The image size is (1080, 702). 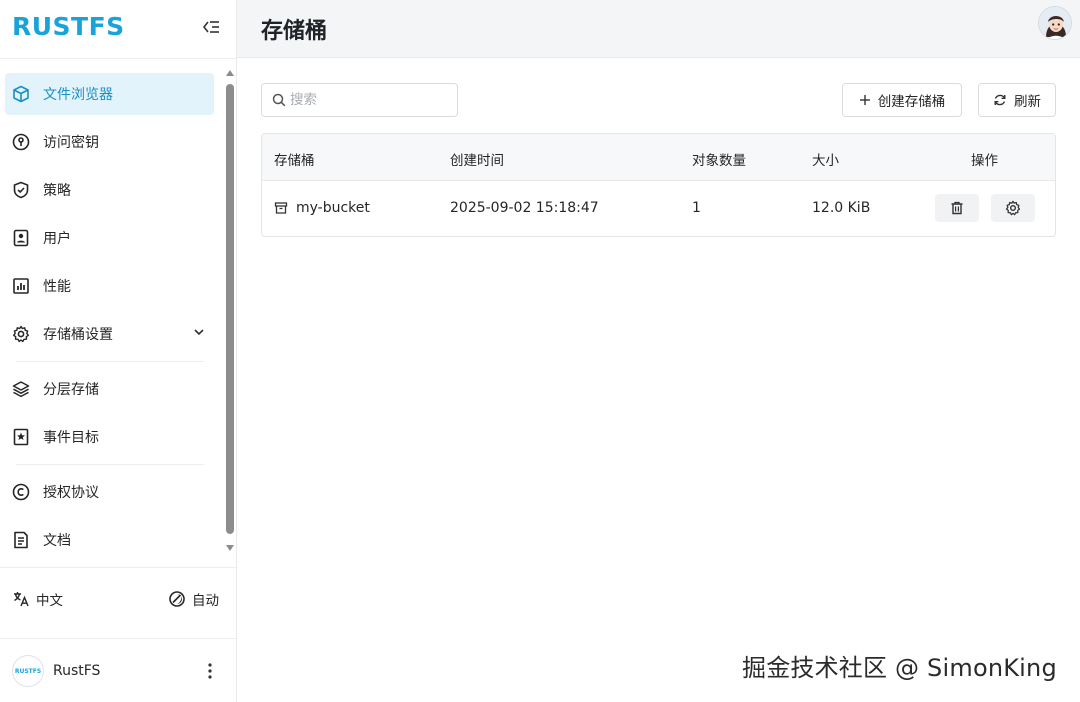 I want to click on refresh-icon, so click(x=1000, y=100).